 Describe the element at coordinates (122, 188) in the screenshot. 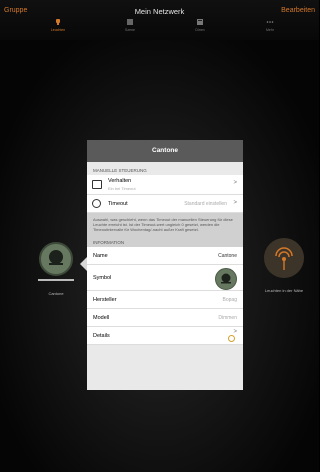

I see `behavior-value: Ein bei Timeout` at that location.